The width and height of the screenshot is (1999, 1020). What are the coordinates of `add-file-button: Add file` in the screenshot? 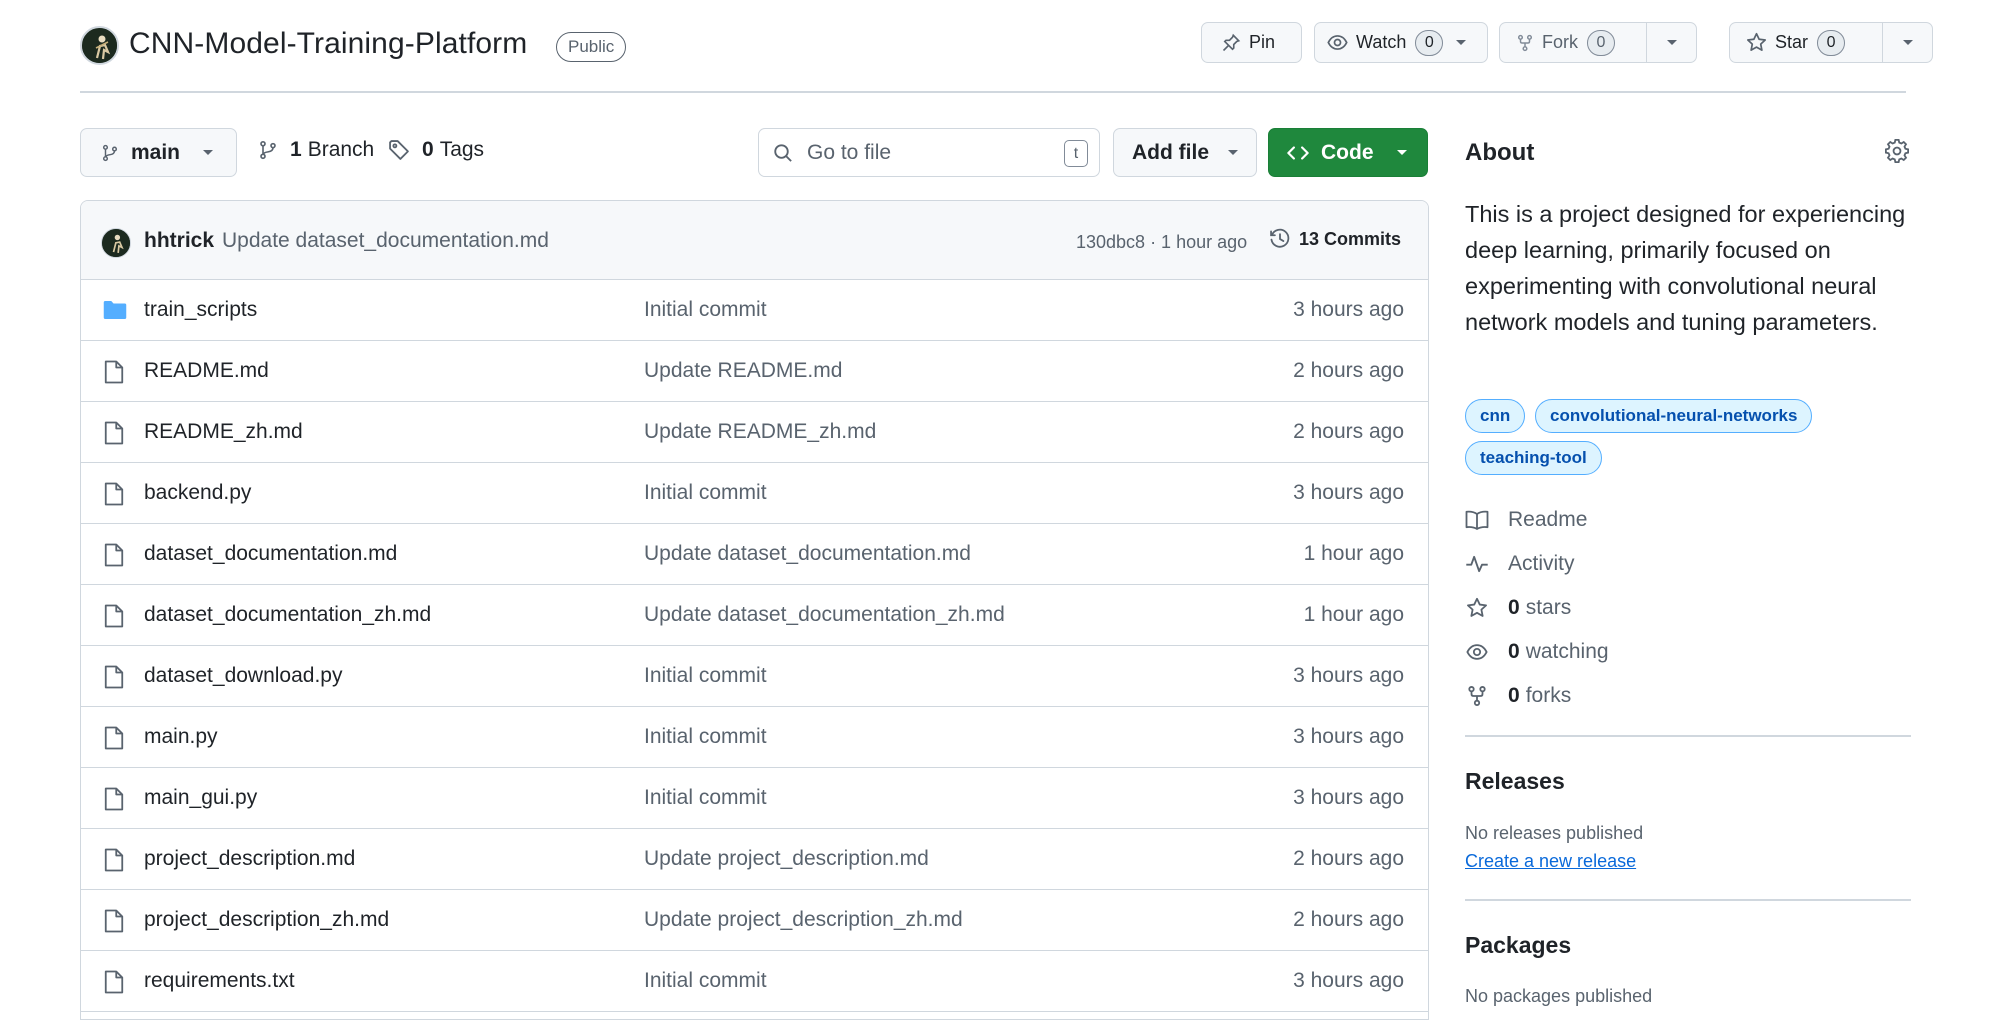 It's located at (1185, 152).